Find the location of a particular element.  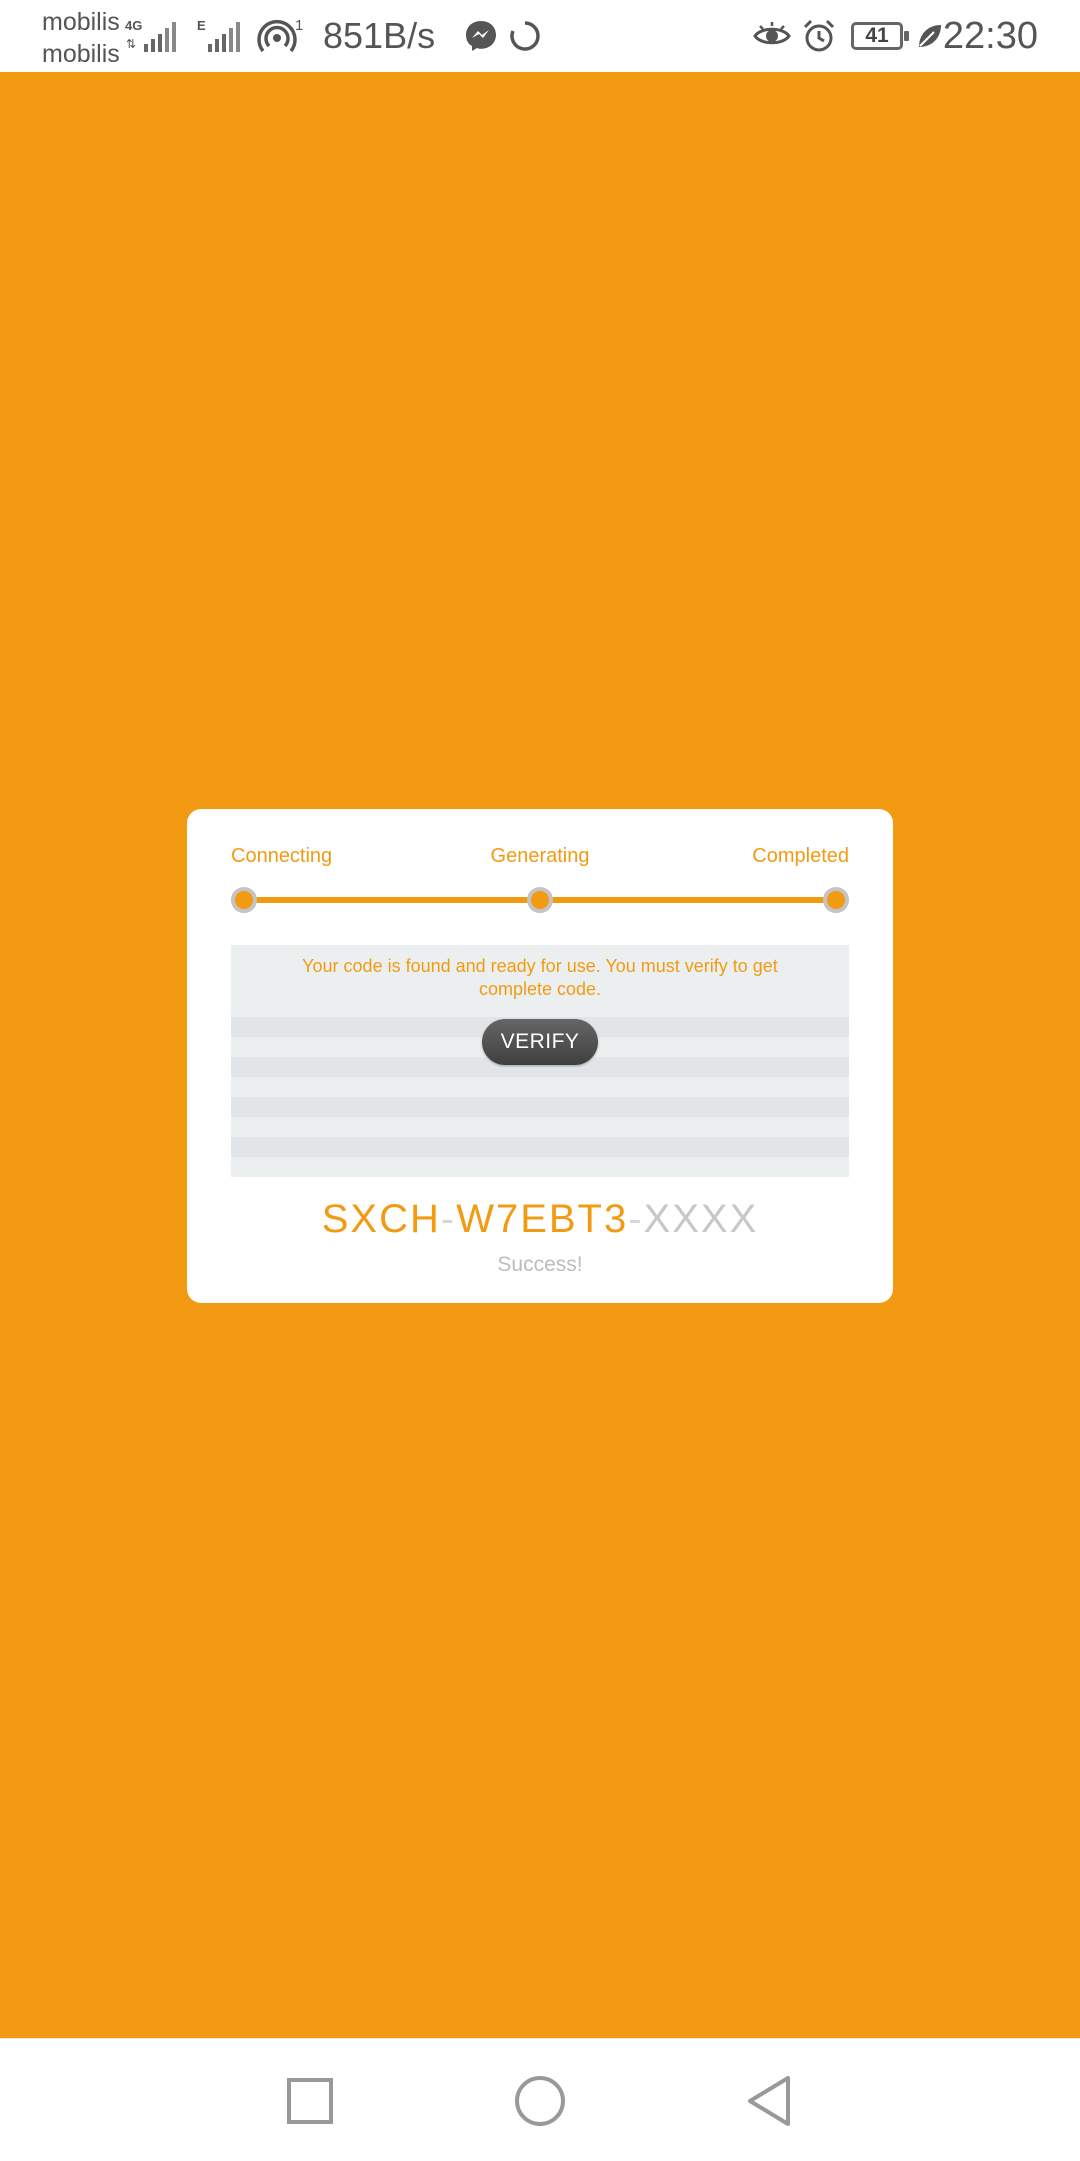

network-type-label: 4G is located at coordinates (133, 25).